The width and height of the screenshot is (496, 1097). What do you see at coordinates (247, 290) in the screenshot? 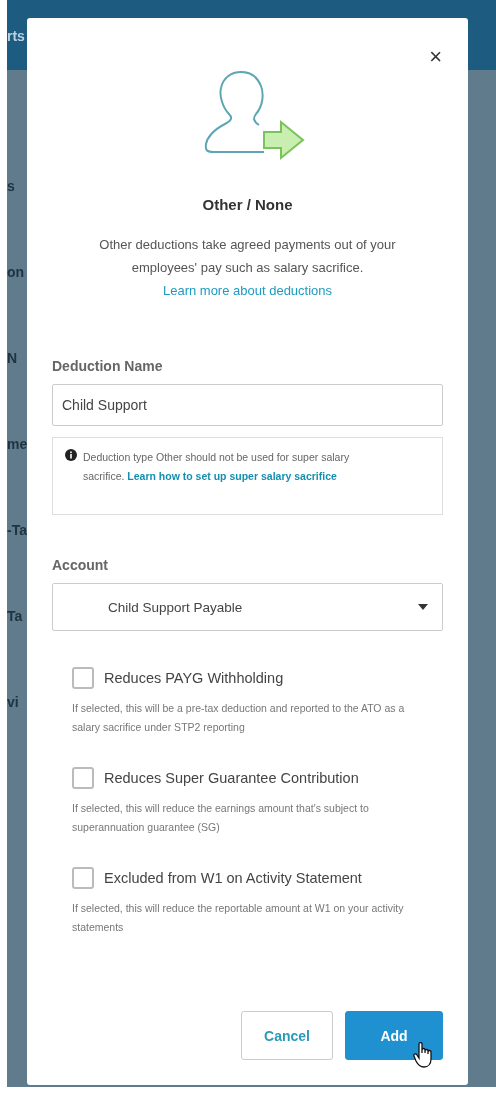
I see `learn-more-link: Learn more about deductions` at bounding box center [247, 290].